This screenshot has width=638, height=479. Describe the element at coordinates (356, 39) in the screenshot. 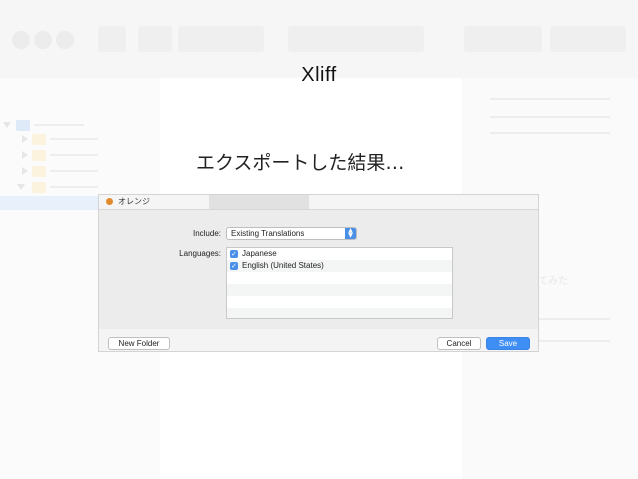

I see `activity-viewer` at that location.